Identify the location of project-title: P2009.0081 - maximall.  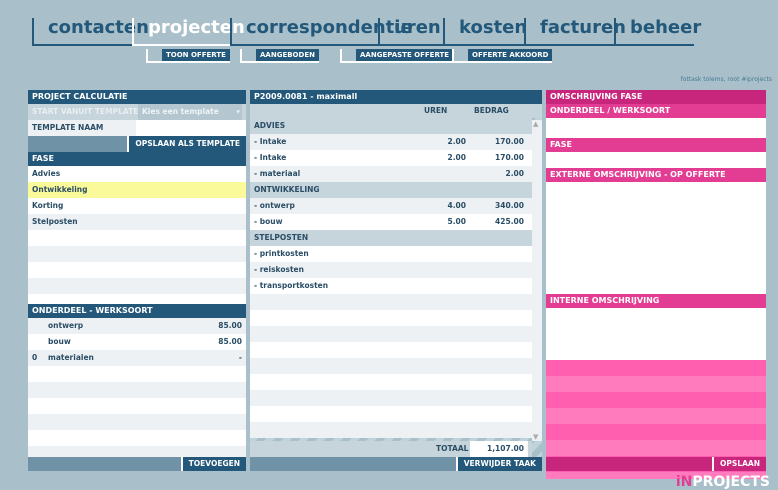
(396, 97).